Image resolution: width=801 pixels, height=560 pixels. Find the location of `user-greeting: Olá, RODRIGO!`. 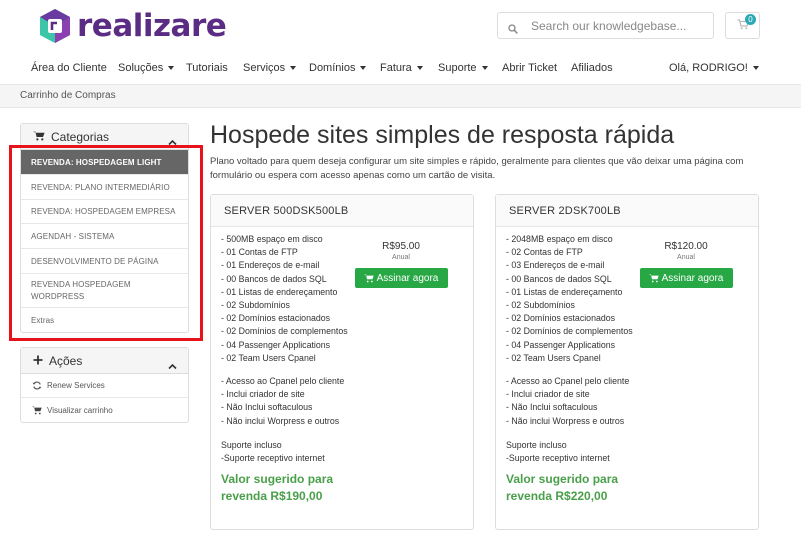

user-greeting: Olá, RODRIGO! is located at coordinates (708, 68).